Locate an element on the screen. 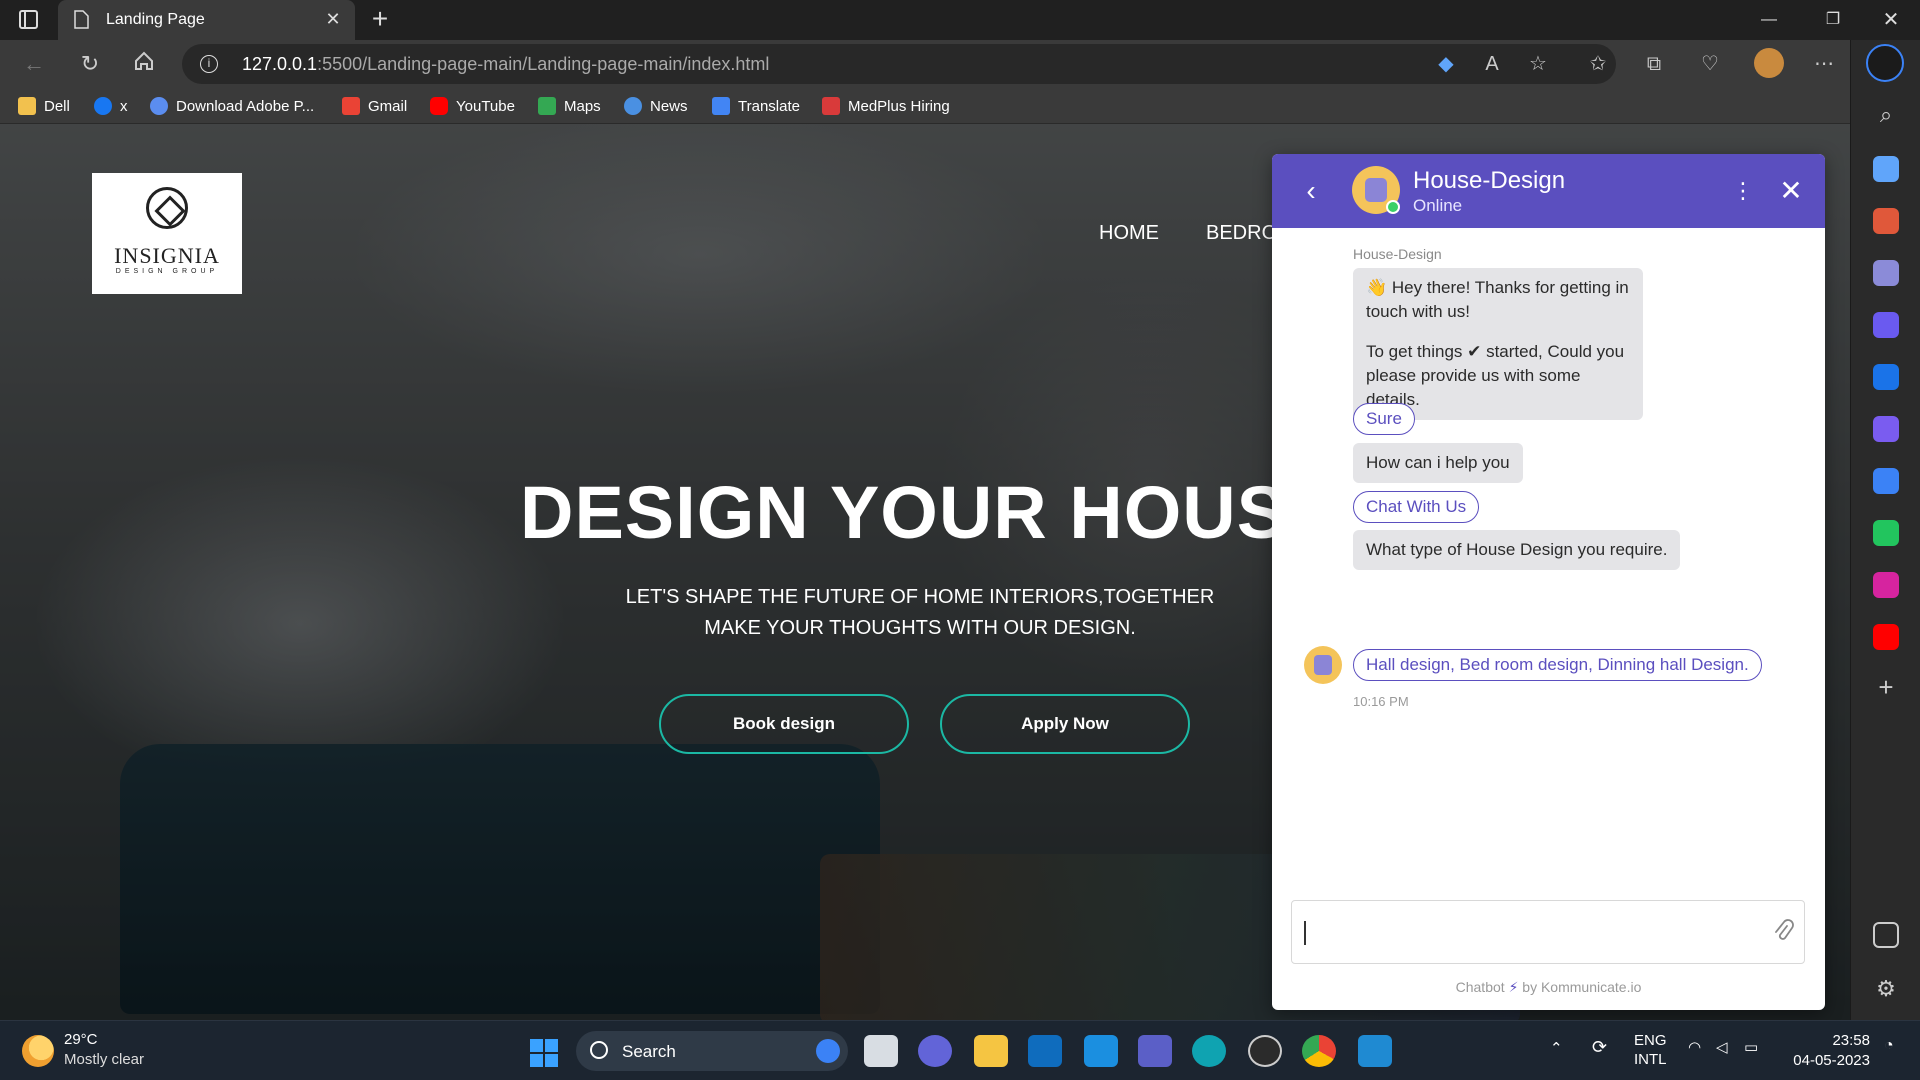 This screenshot has width=1920, height=1080. message-sender-label: House-Design is located at coordinates (1397, 254).